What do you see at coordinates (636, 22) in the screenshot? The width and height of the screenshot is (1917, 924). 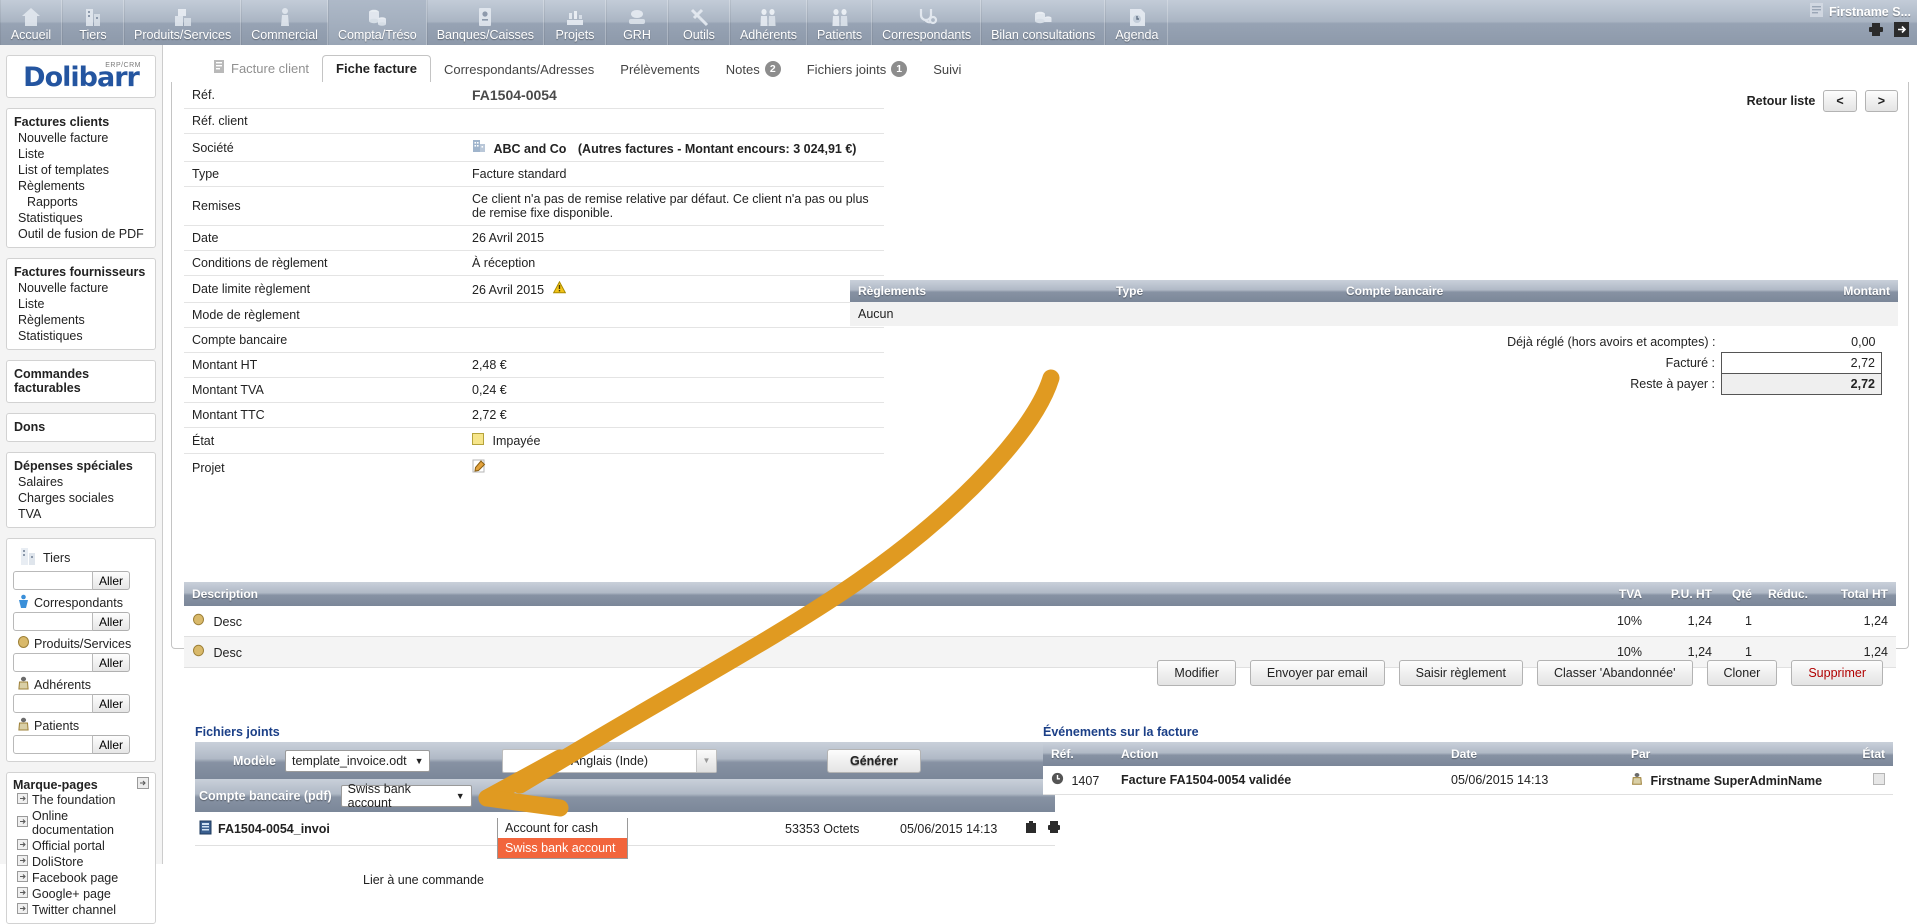 I see `topmenu-item-grh: GRH` at bounding box center [636, 22].